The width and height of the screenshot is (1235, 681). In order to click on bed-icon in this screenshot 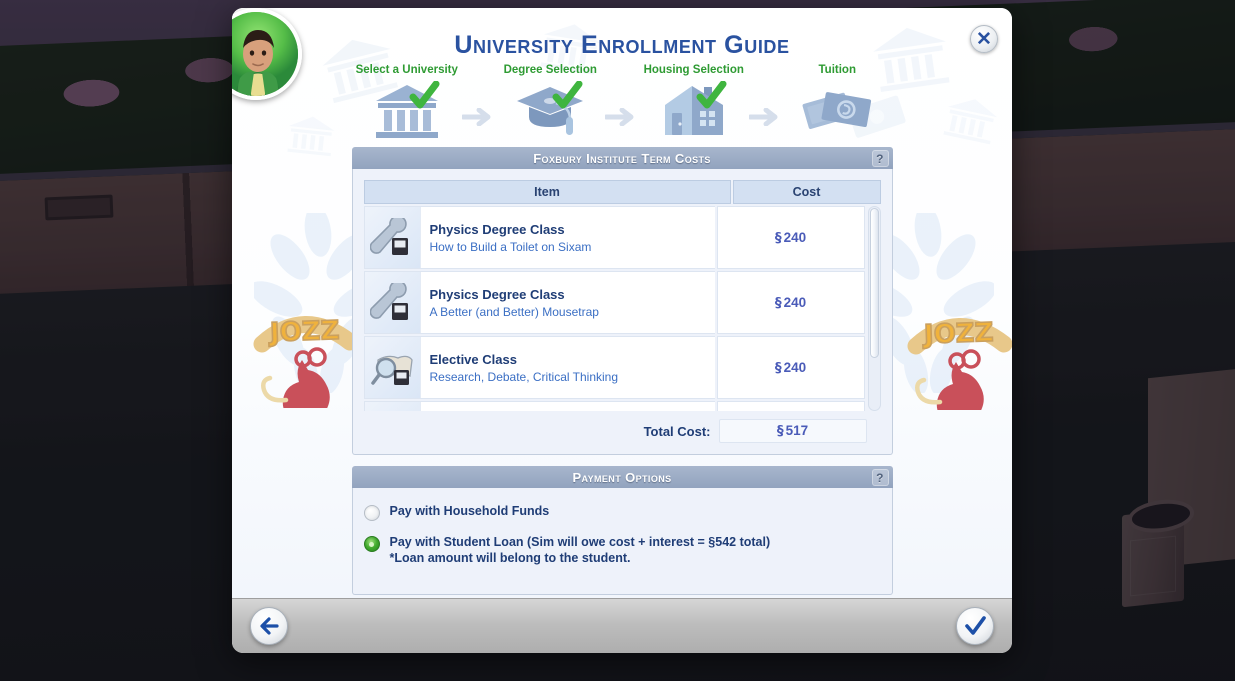, I will do `click(392, 406)`.